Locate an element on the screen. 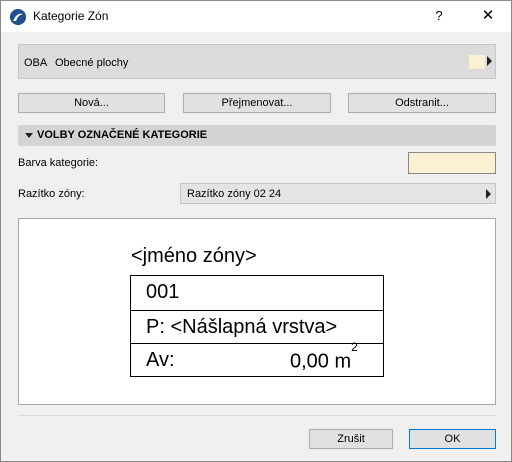  zone-name-text: <jméno zóny> is located at coordinates (194, 256).